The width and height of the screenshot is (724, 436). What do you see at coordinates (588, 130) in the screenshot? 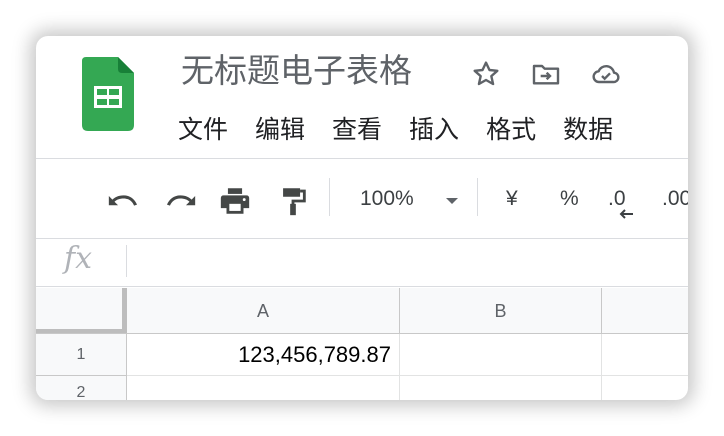
I see `menu-data: 数据` at bounding box center [588, 130].